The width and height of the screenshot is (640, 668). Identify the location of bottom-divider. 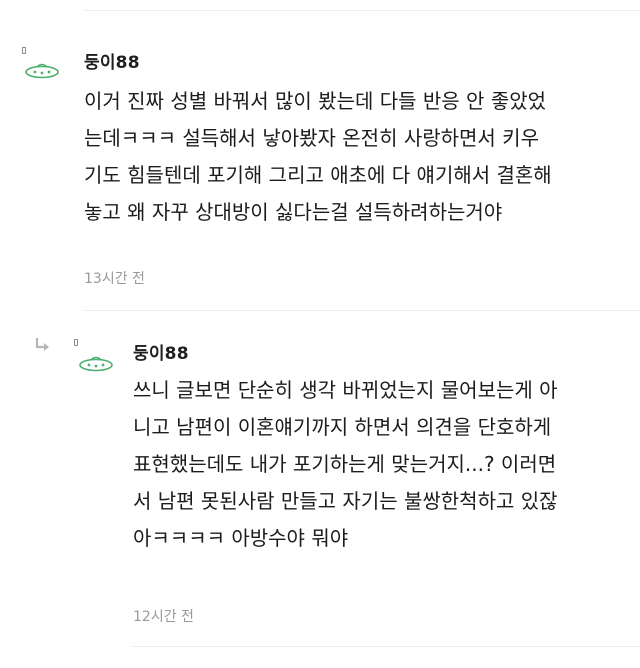
(386, 646).